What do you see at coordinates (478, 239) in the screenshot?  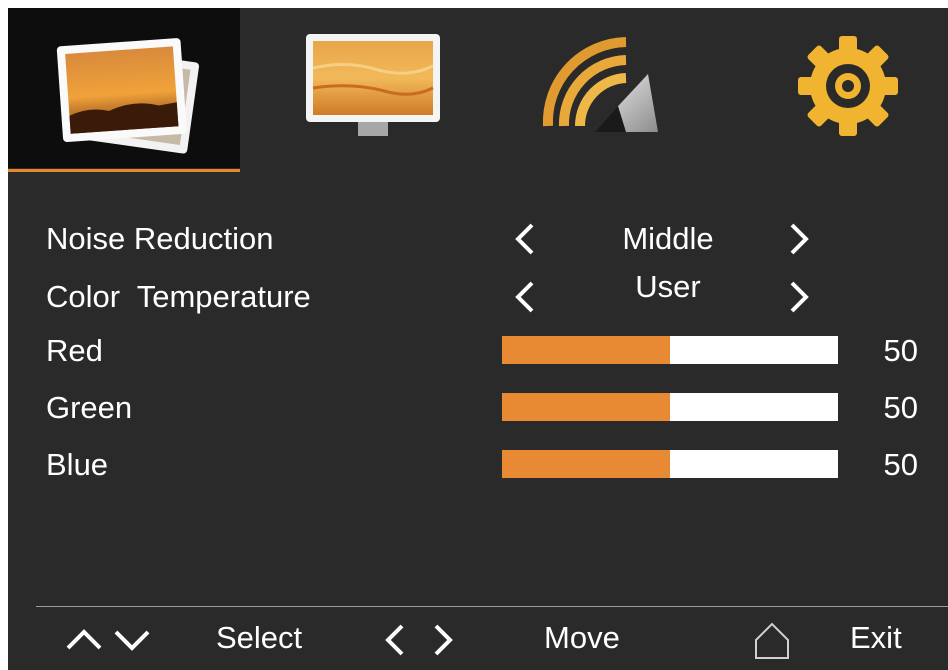 I see `row-noise-reduction: Noise Reduction Middle` at bounding box center [478, 239].